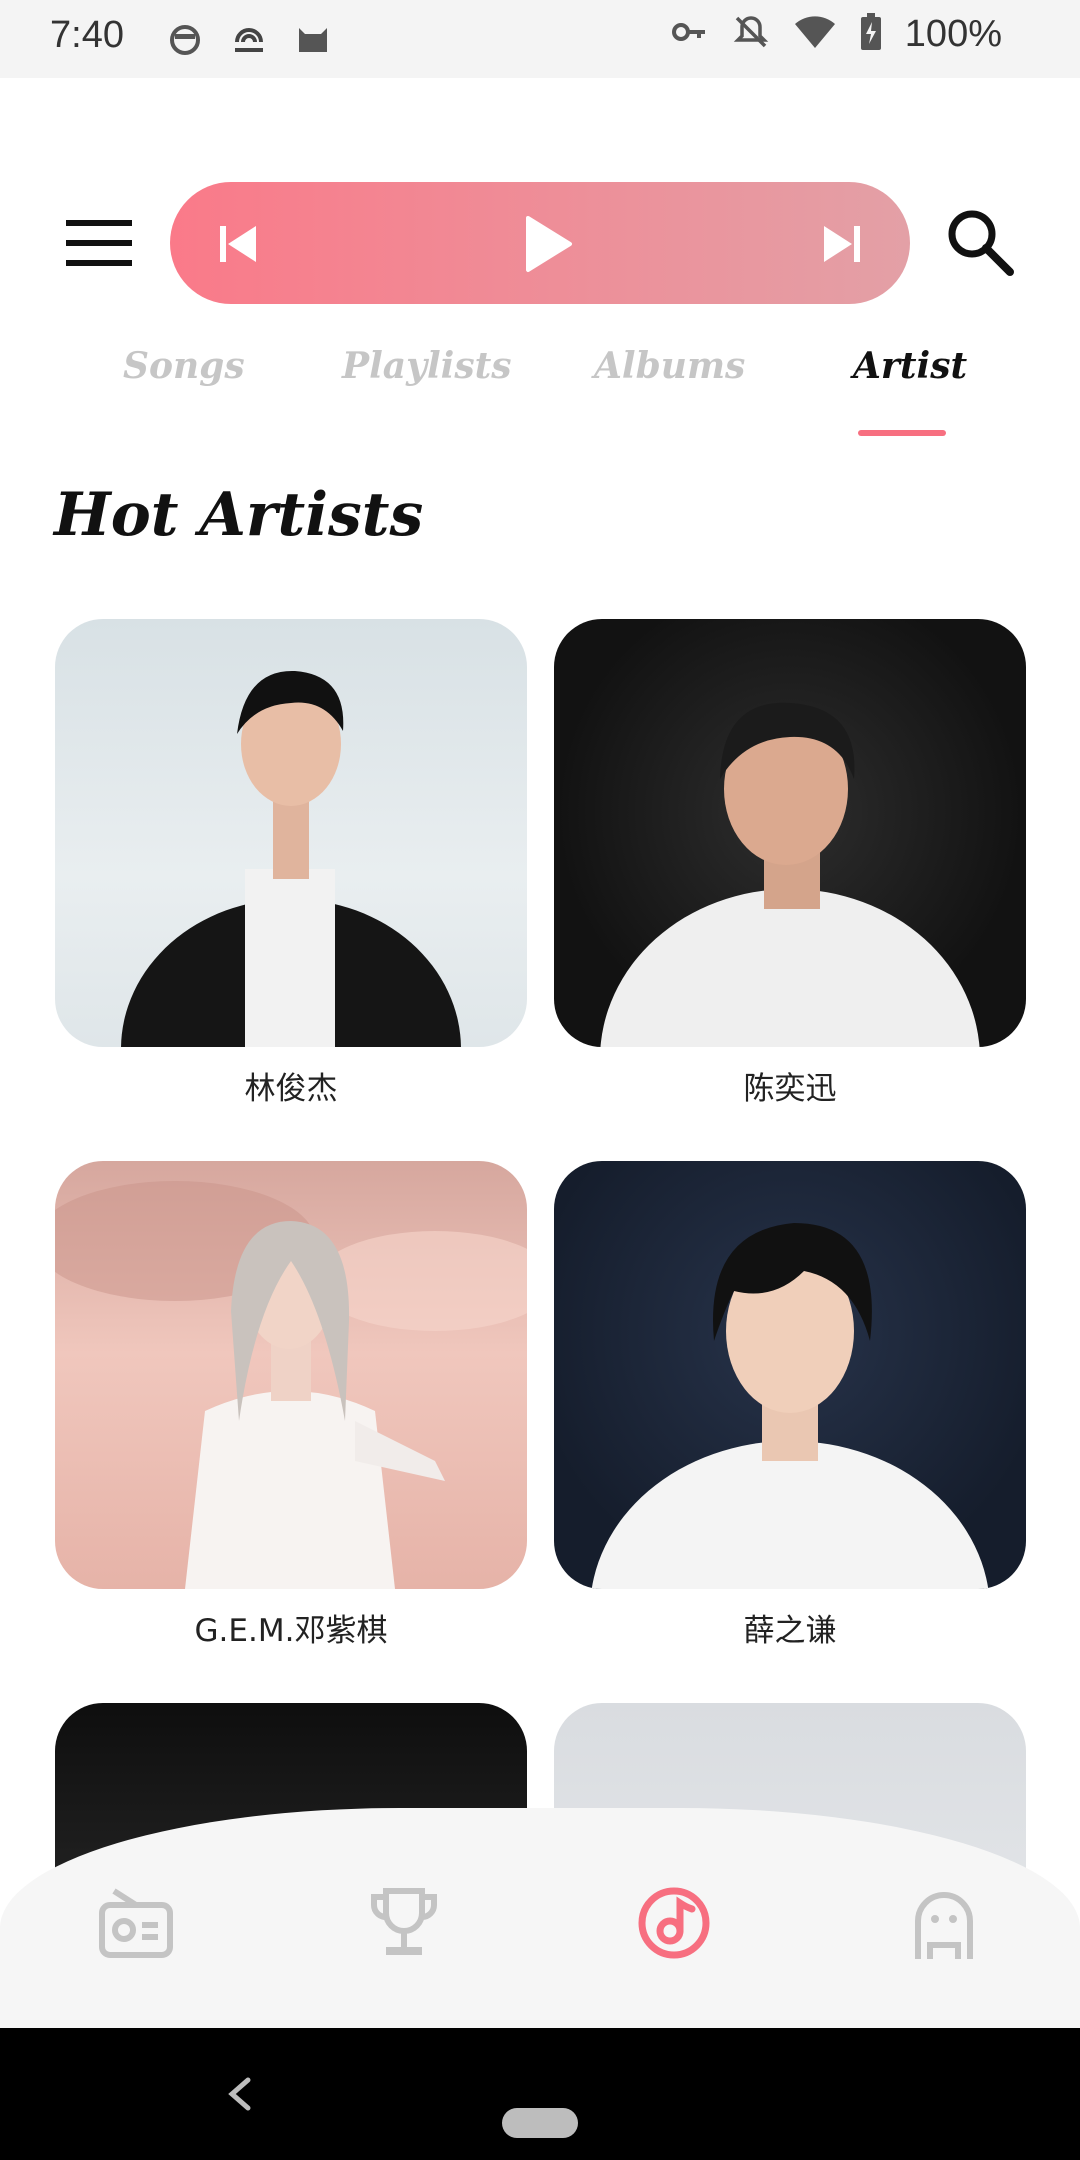 This screenshot has height=2160, width=1080. What do you see at coordinates (239, 515) in the screenshot?
I see `section-title: Hot Artists` at bounding box center [239, 515].